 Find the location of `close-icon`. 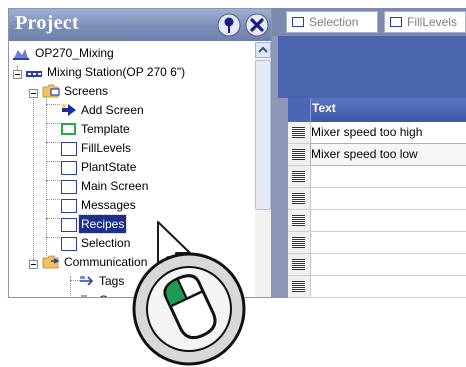

close-icon is located at coordinates (257, 25).